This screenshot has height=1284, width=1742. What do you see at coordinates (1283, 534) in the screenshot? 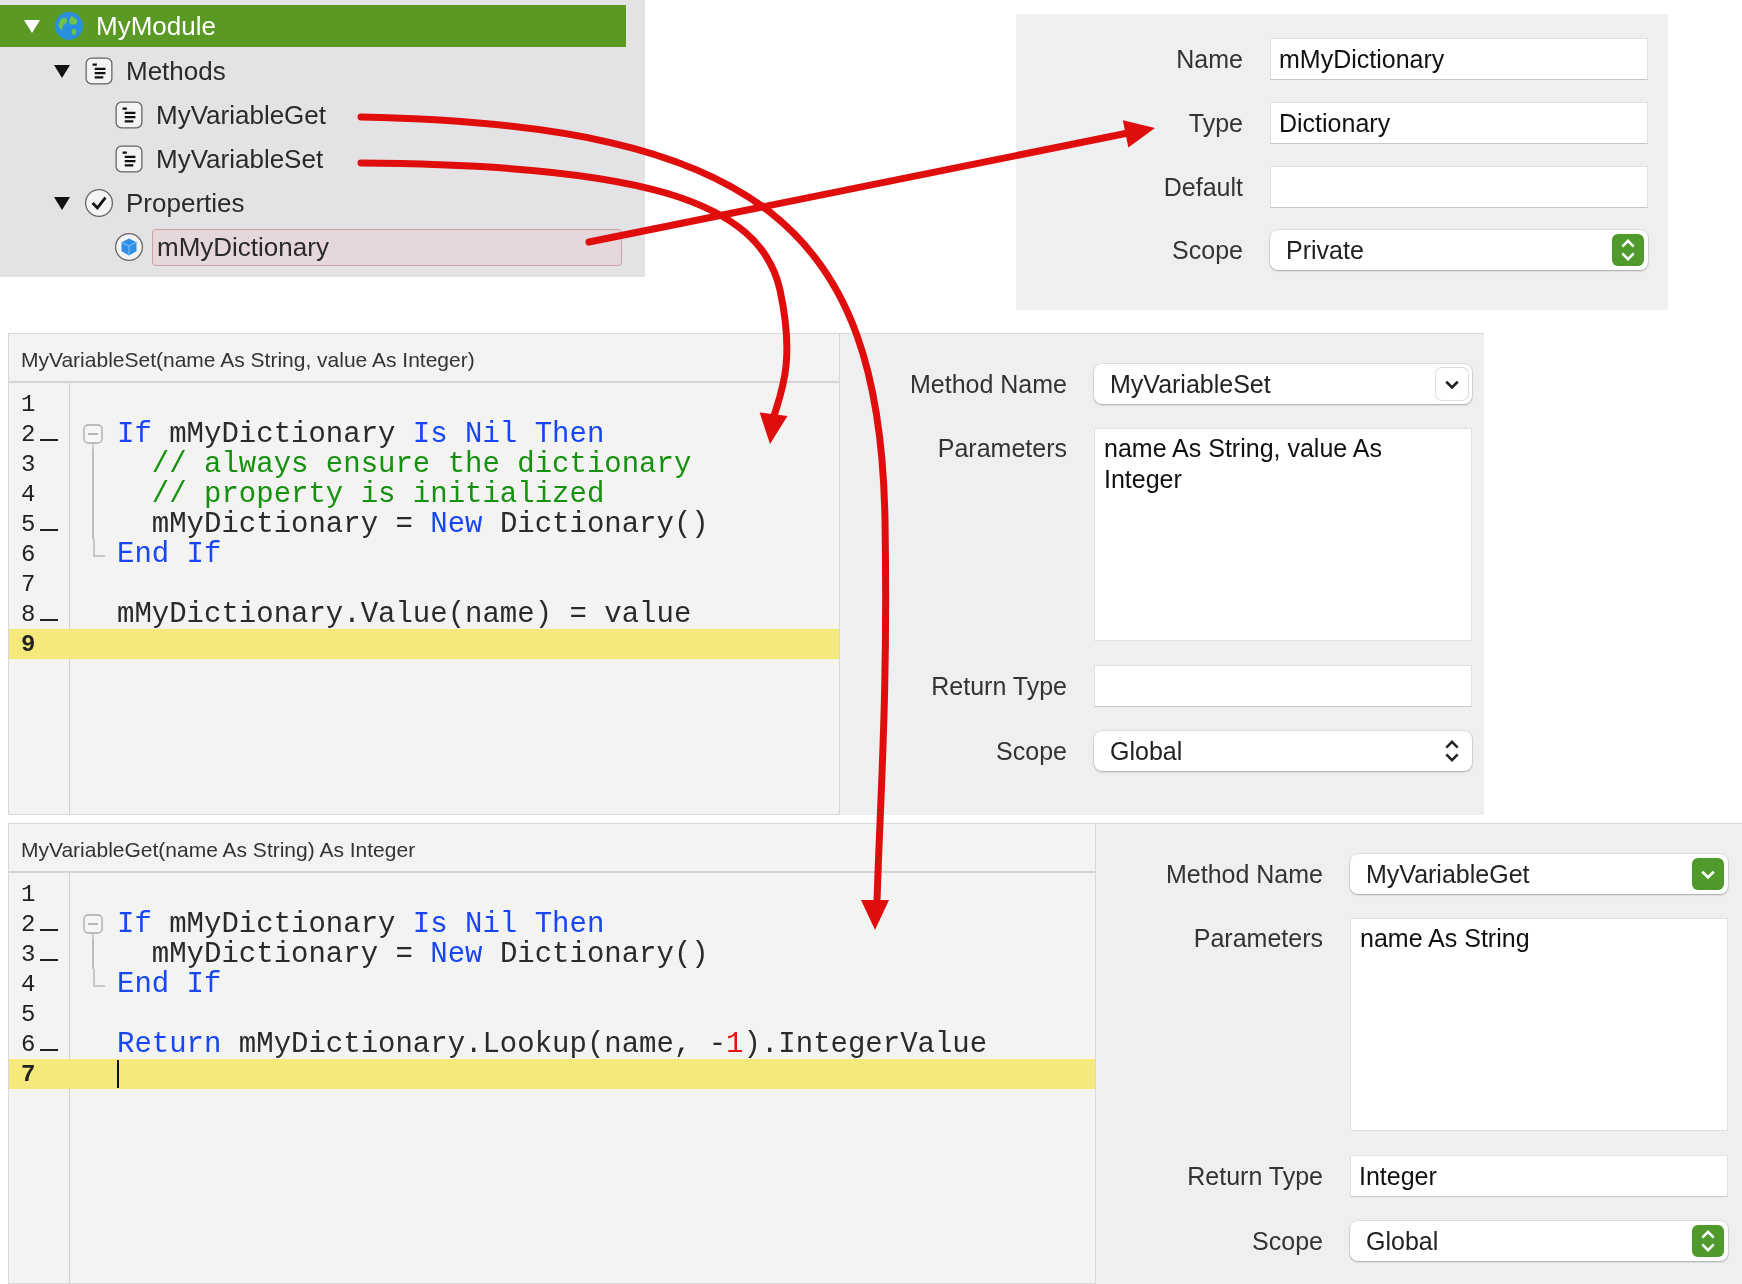
I see `text-area: name As String, value As Integer` at bounding box center [1283, 534].